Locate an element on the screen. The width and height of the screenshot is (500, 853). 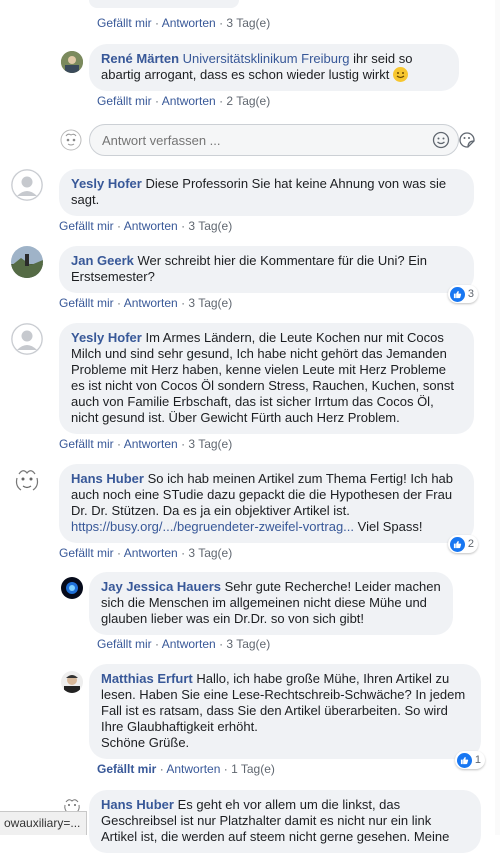
reply-box is located at coordinates (282, 140).